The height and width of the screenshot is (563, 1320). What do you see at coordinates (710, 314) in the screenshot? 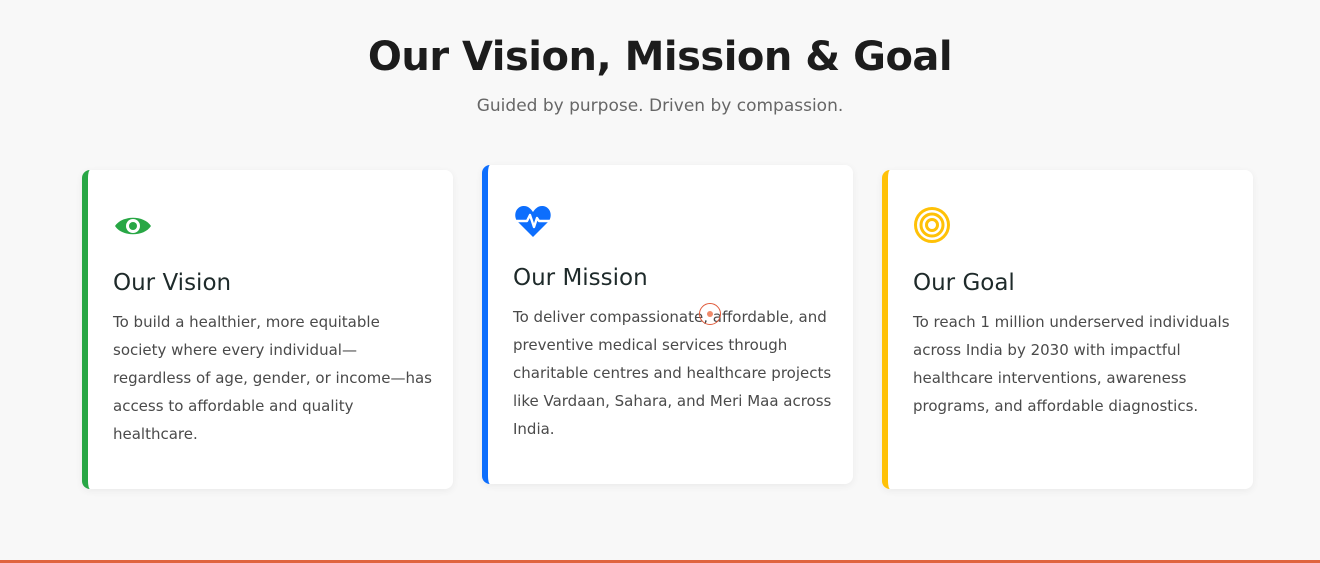
I see `cursor-indicator` at bounding box center [710, 314].